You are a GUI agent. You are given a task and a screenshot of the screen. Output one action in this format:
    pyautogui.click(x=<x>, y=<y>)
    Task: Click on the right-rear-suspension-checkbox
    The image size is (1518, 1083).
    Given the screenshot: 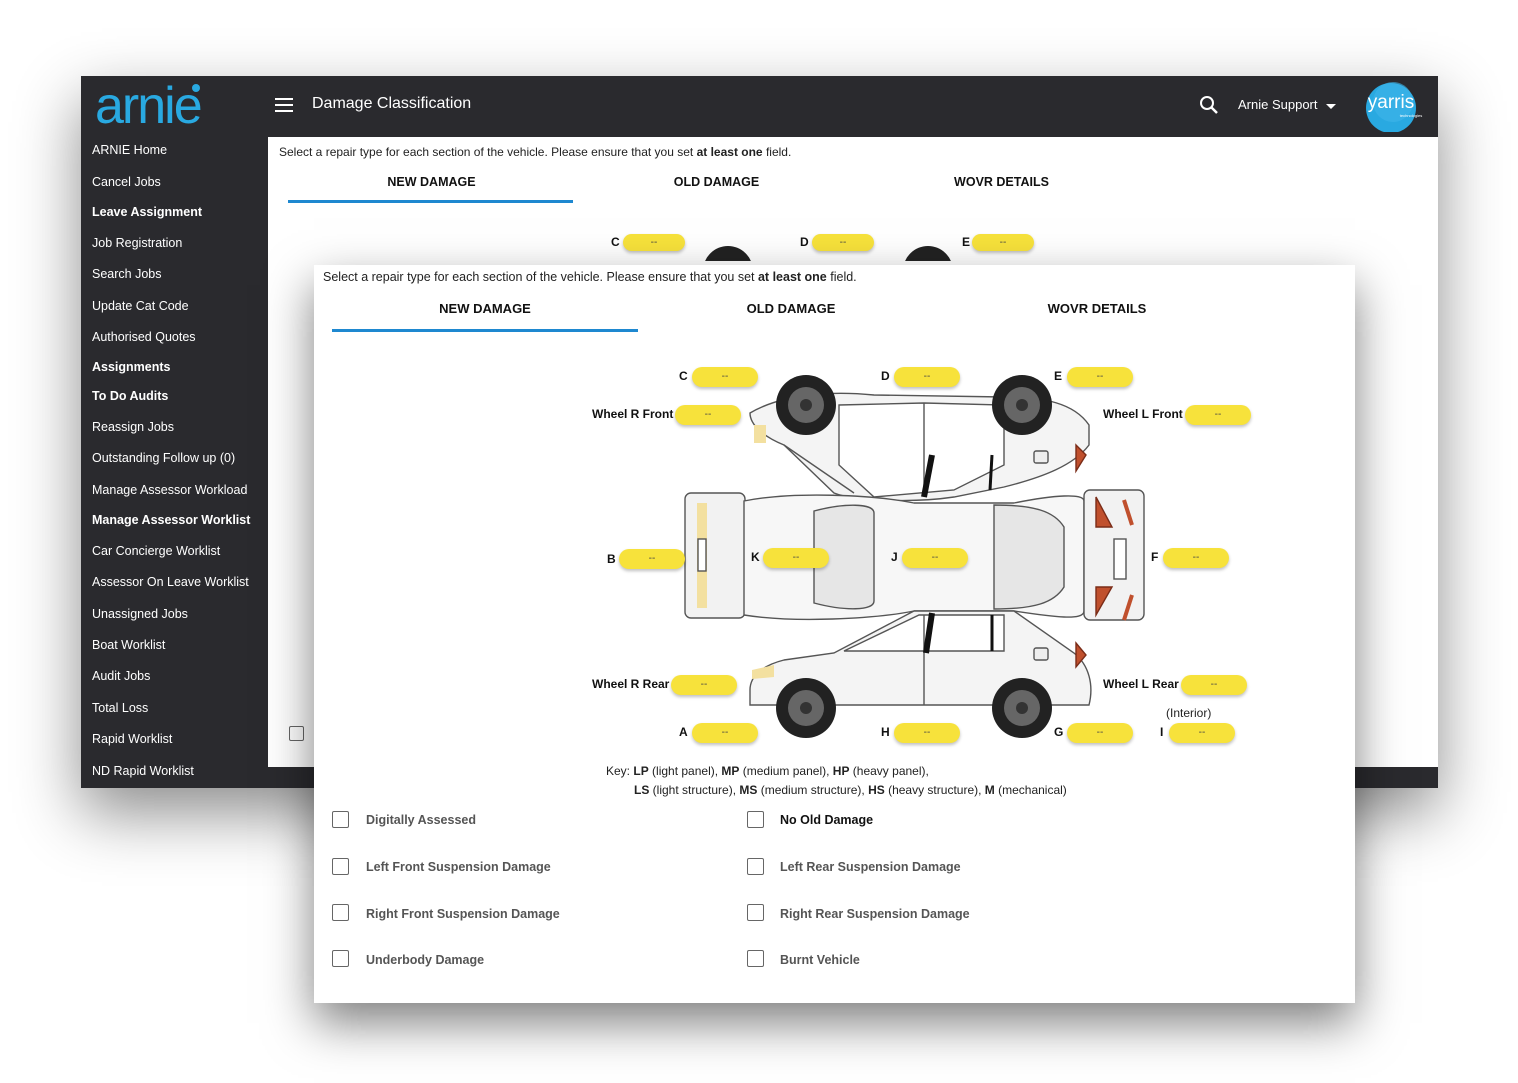 What is the action you would take?
    pyautogui.click(x=755, y=912)
    